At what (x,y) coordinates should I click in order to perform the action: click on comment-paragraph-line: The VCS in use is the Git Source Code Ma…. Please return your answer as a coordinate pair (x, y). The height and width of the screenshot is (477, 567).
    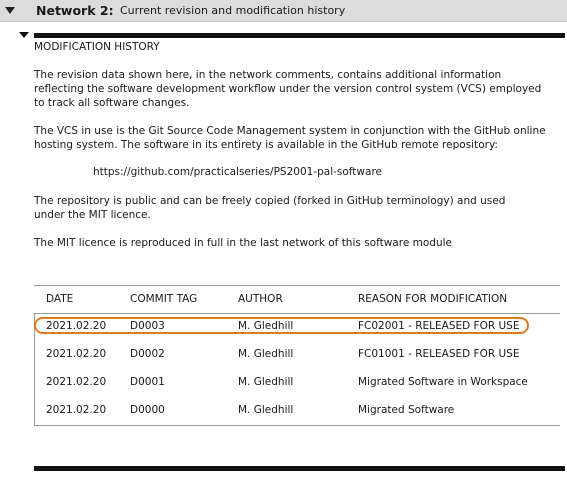
    Looking at the image, I should click on (290, 131).